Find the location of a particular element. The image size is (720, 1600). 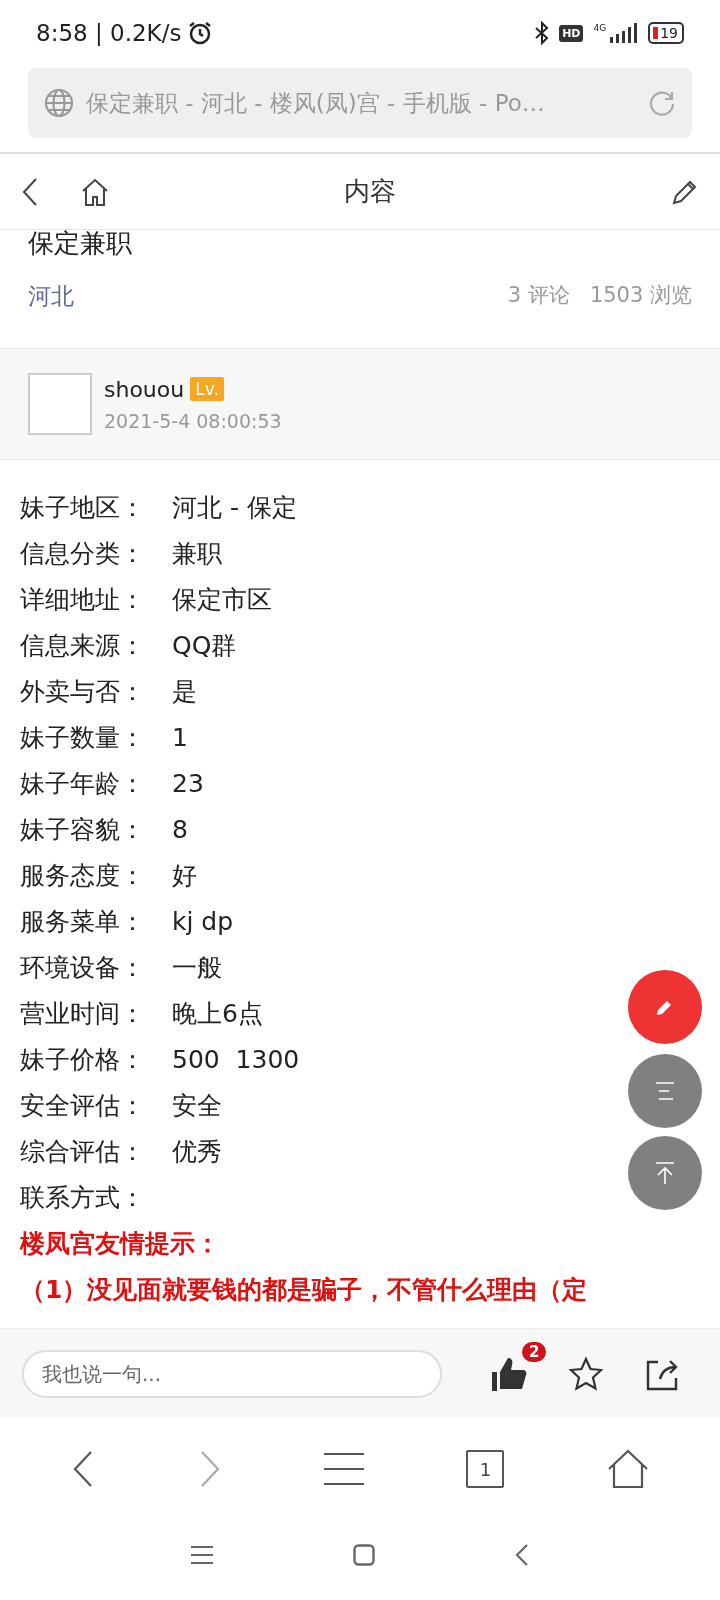

field-value: 优秀 is located at coordinates (197, 1151).